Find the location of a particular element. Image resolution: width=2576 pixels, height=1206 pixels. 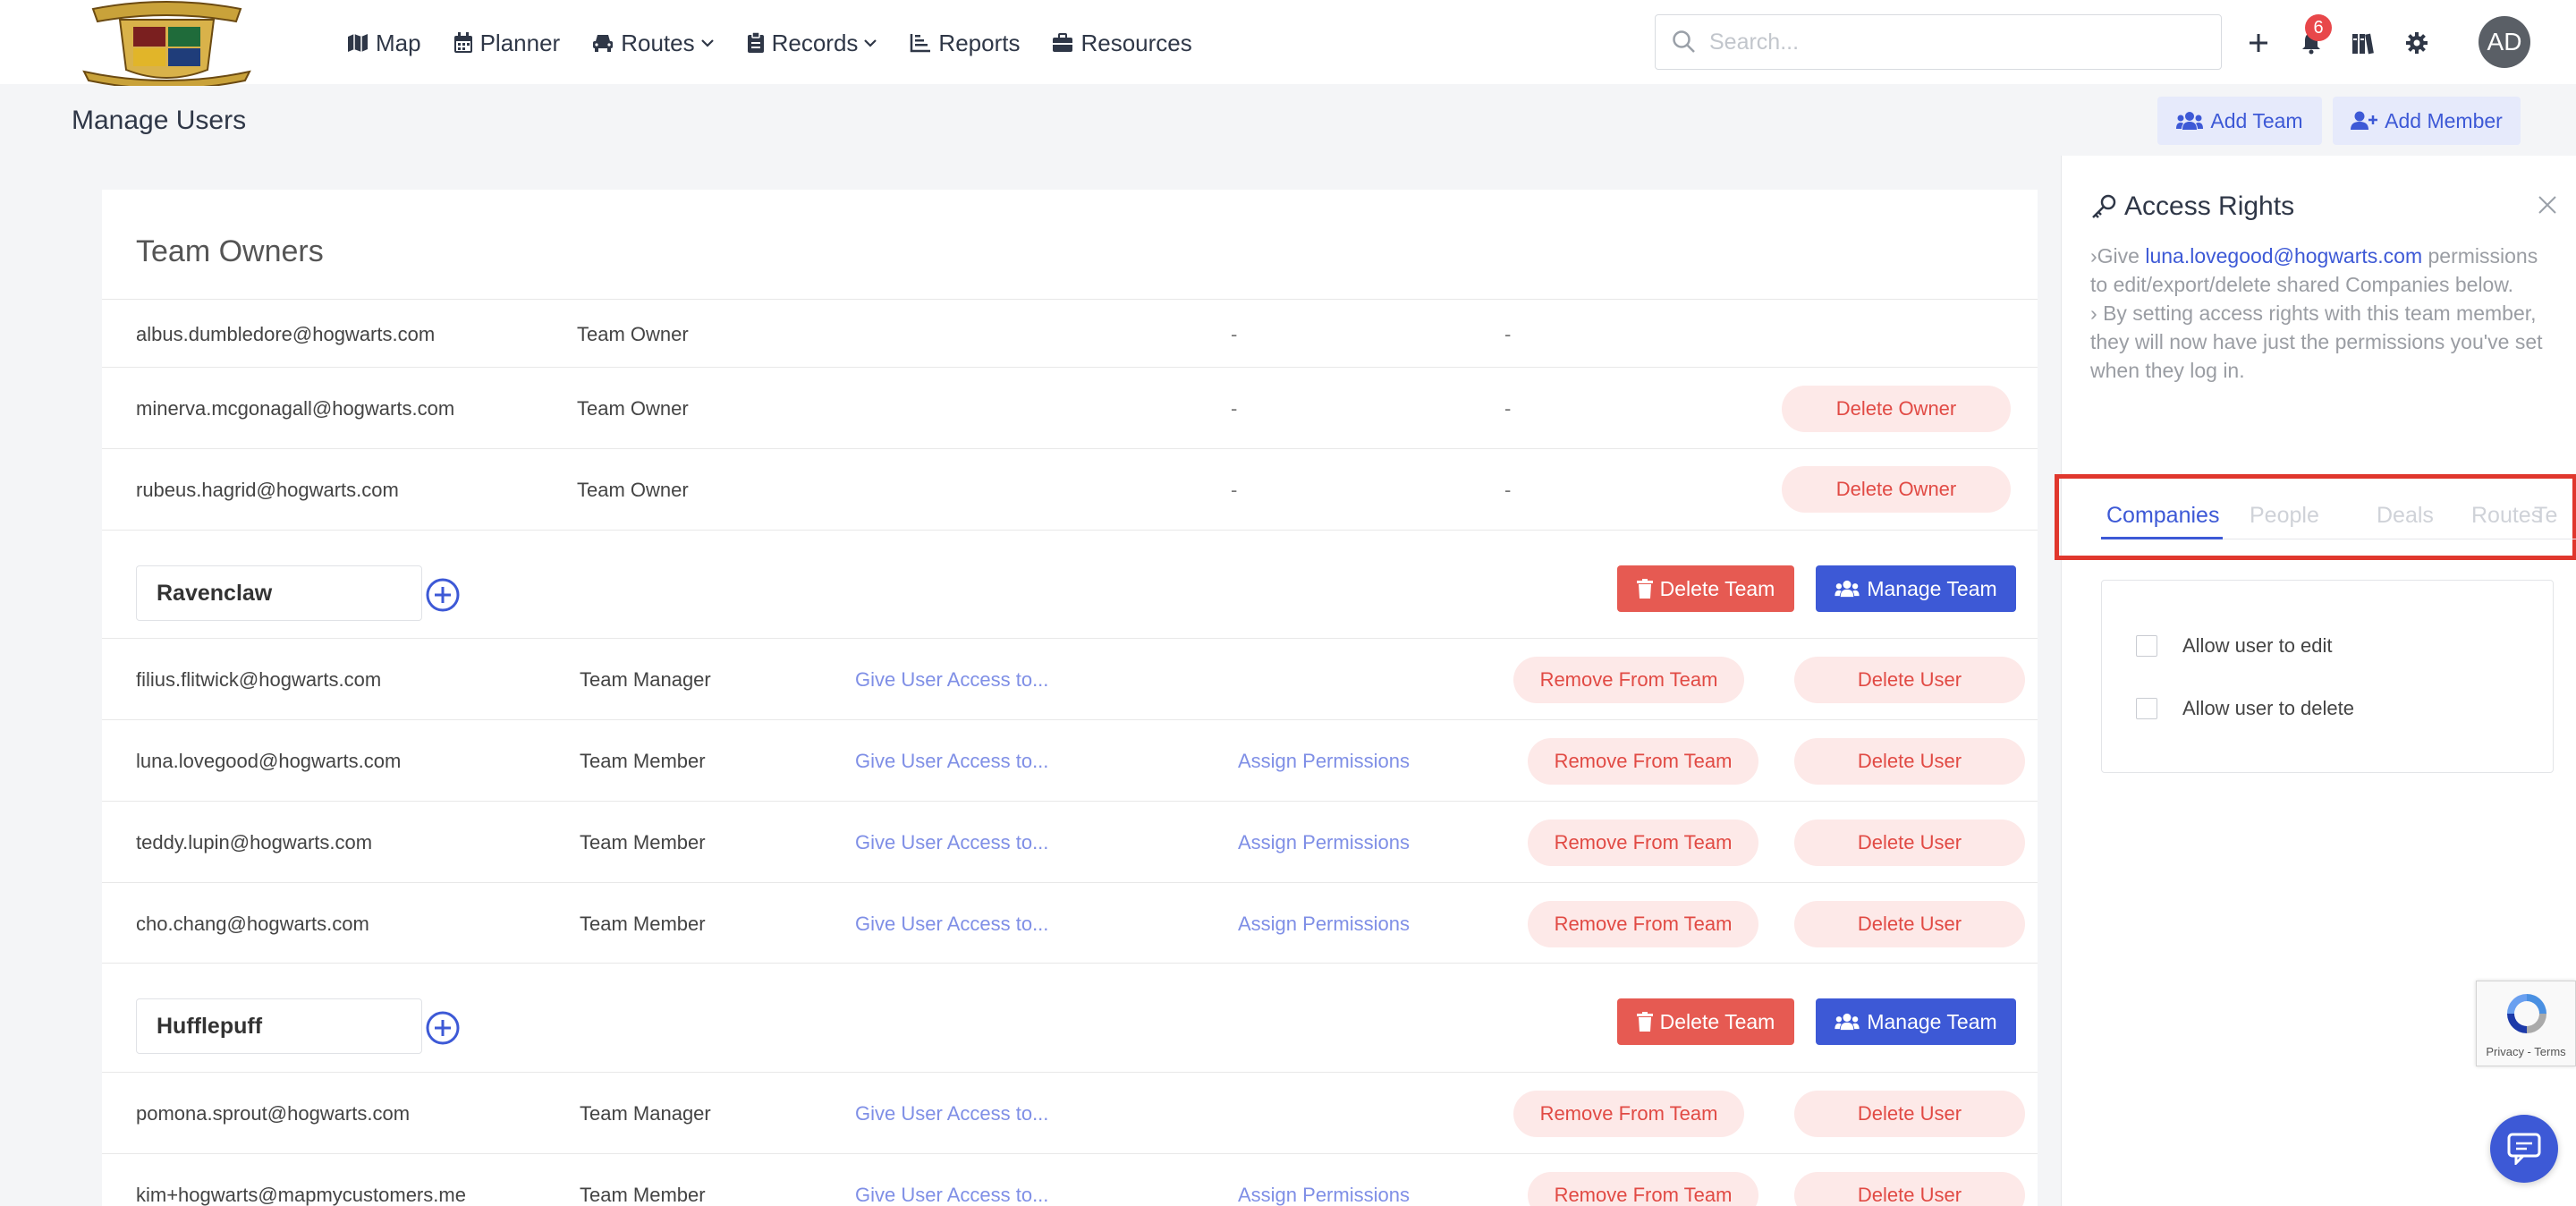

permission-label: Allow user to delete is located at coordinates (2268, 708).